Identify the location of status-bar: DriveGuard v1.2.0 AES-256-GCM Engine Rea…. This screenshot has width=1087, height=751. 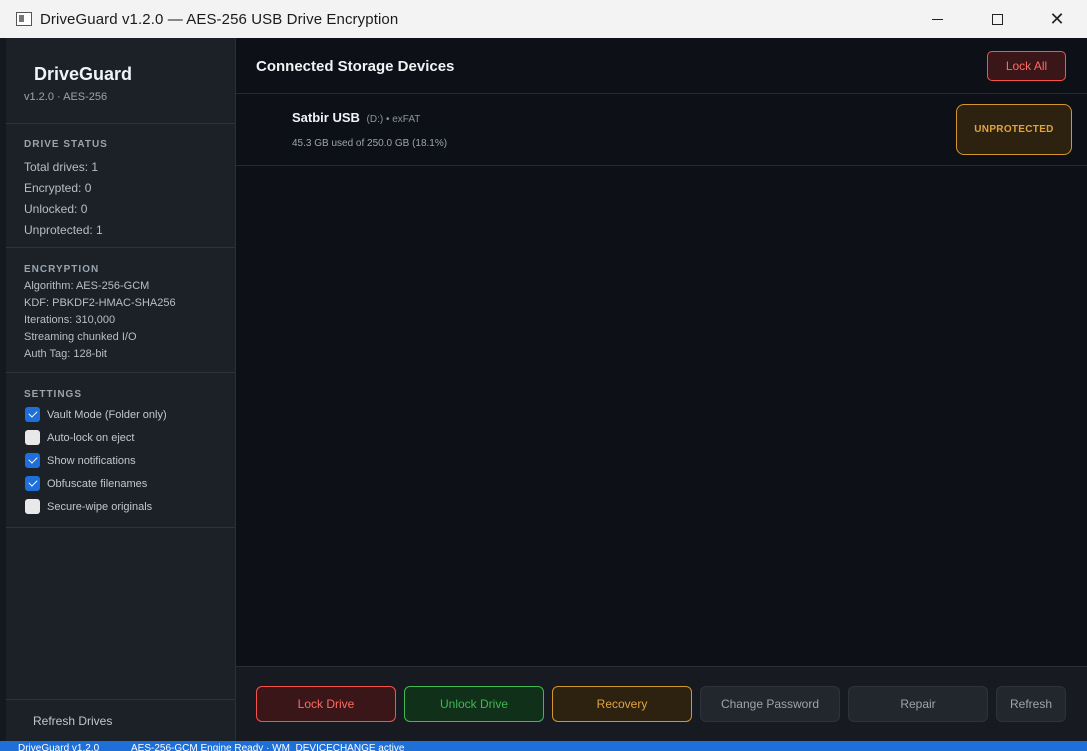
(543, 746).